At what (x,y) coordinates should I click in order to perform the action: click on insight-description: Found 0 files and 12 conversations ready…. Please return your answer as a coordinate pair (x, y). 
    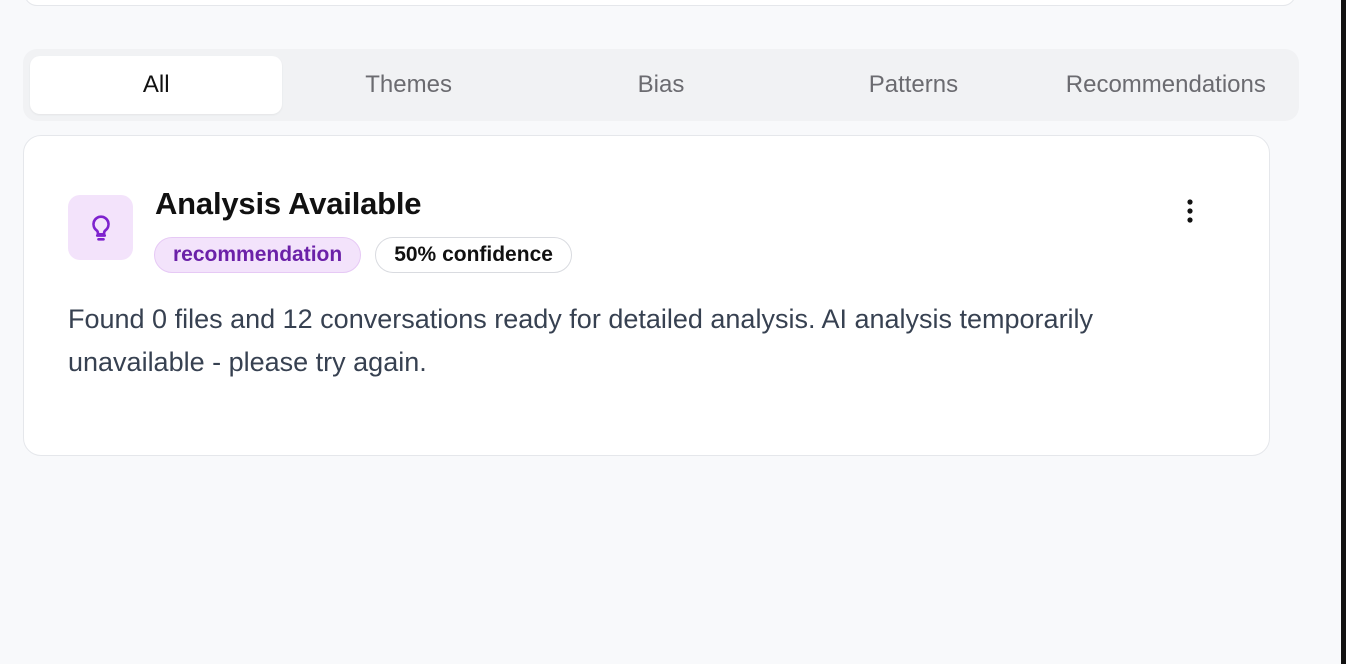
    Looking at the image, I should click on (581, 340).